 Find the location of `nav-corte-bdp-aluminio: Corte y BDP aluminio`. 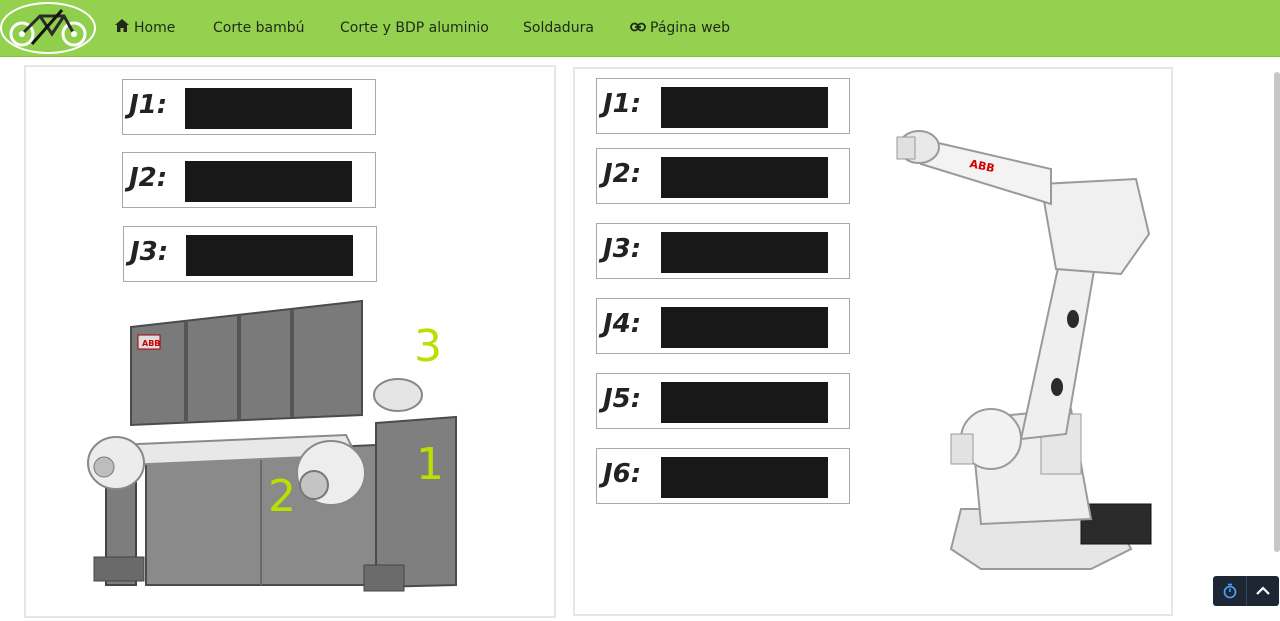

nav-corte-bdp-aluminio: Corte y BDP aluminio is located at coordinates (414, 28).